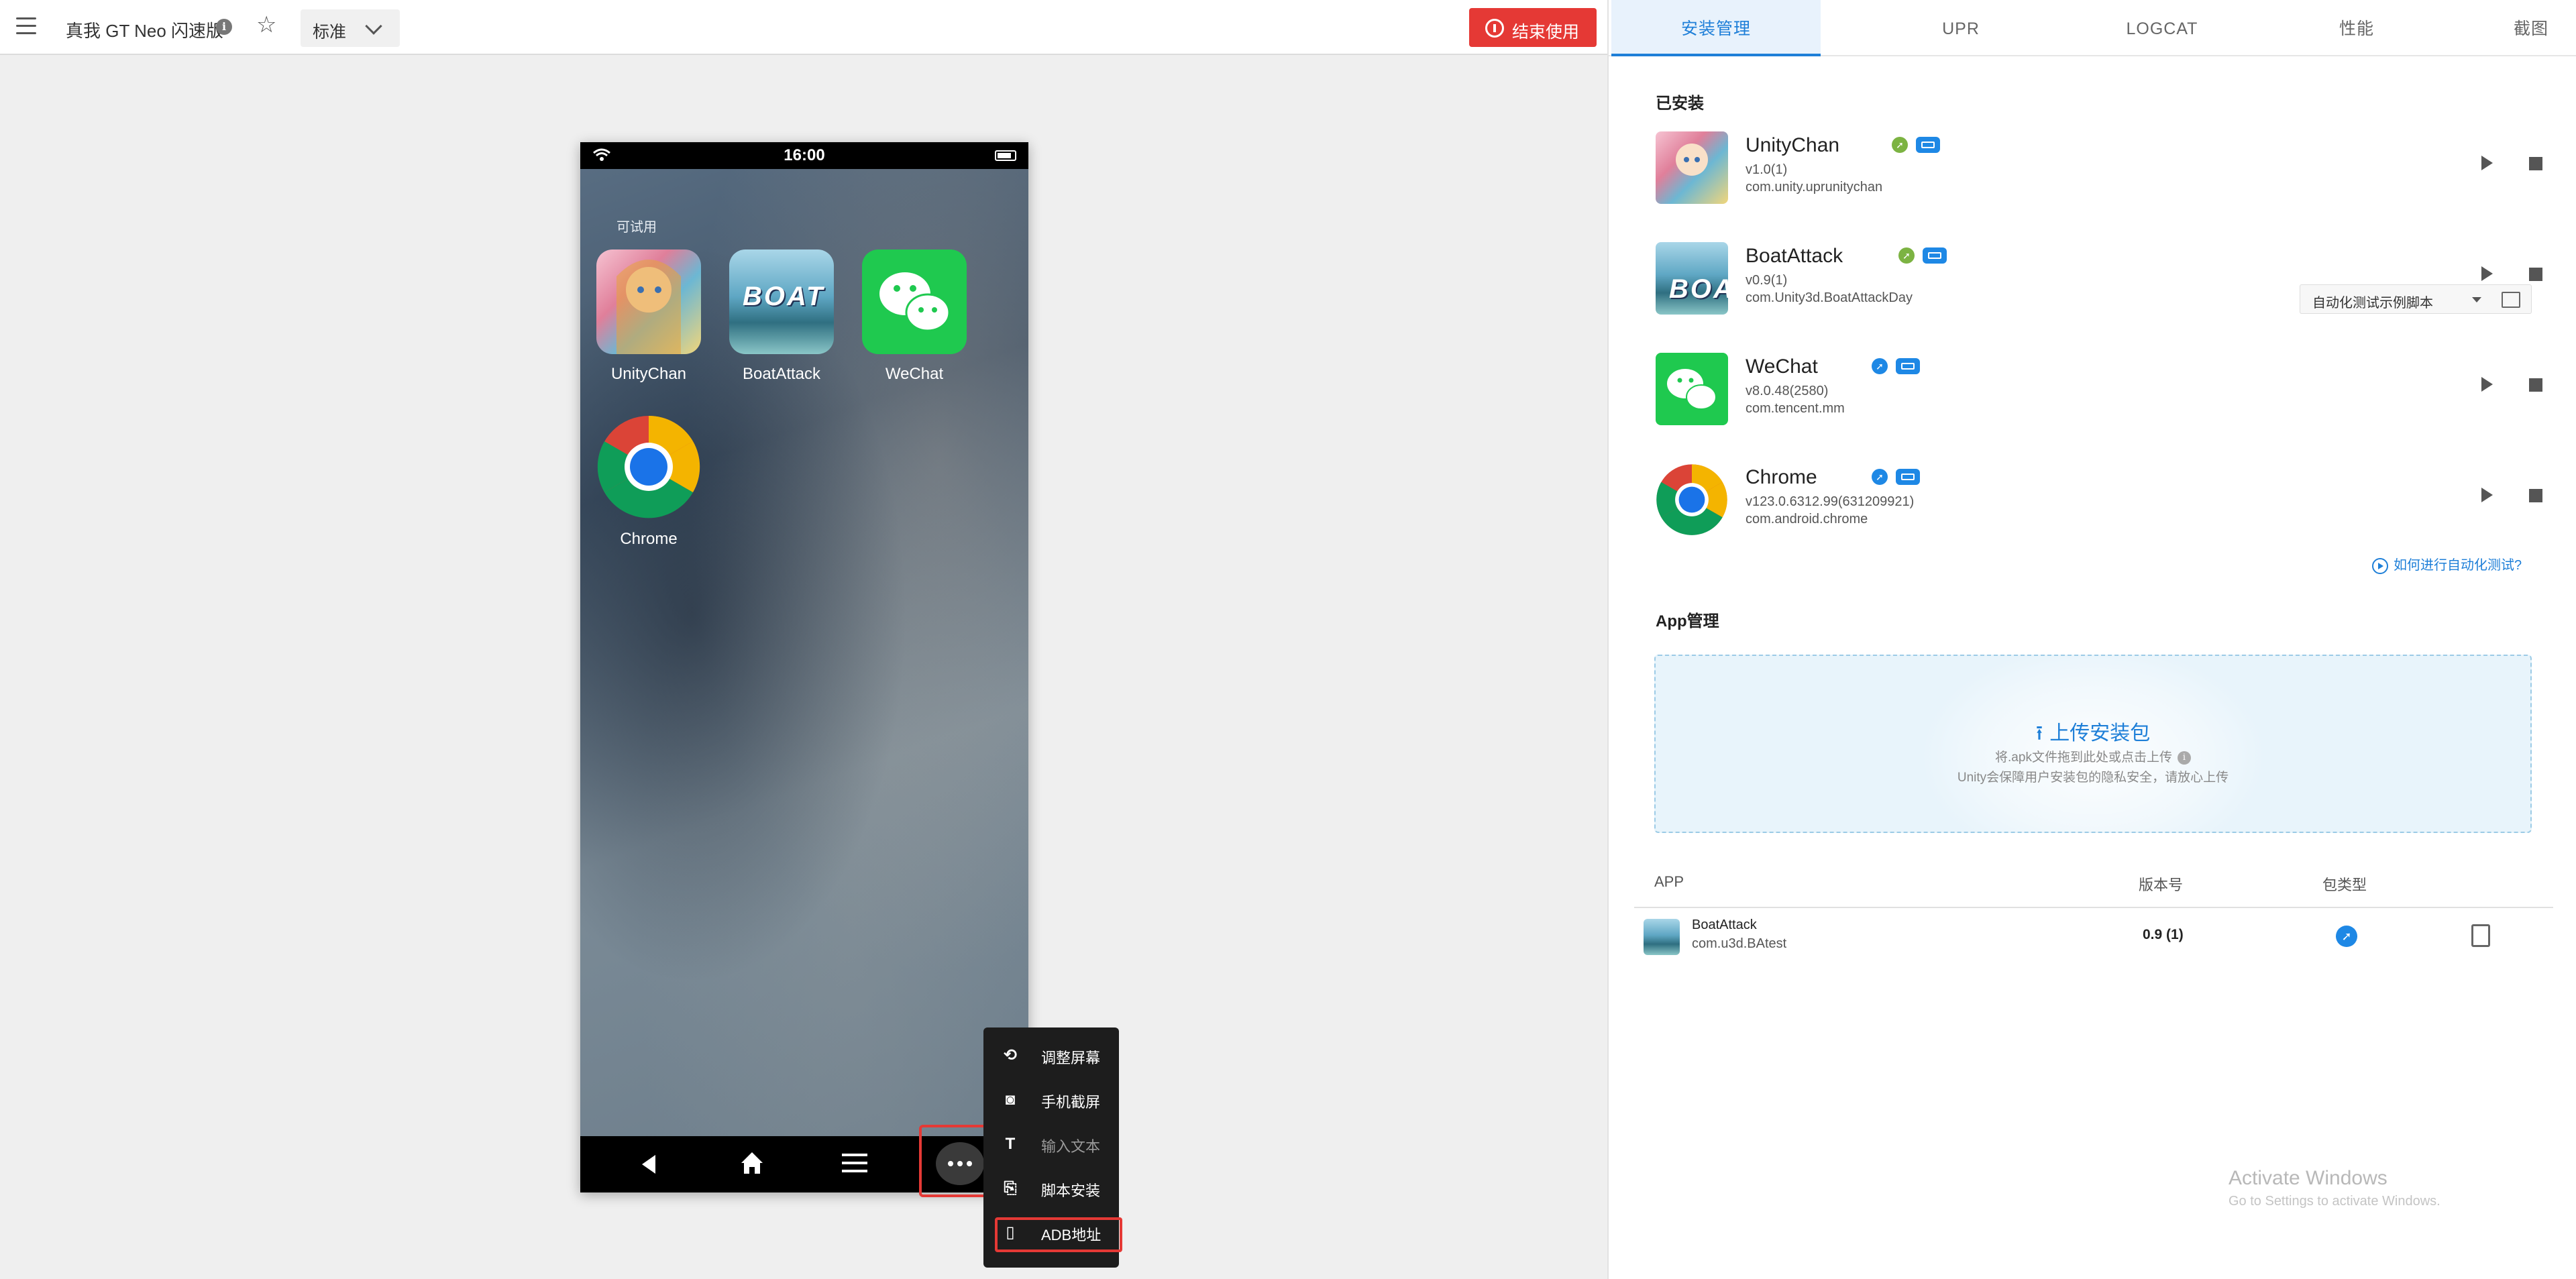 Image resolution: width=2576 pixels, height=1279 pixels. What do you see at coordinates (1793, 145) in the screenshot?
I see `installed-app-name: UnityChan` at bounding box center [1793, 145].